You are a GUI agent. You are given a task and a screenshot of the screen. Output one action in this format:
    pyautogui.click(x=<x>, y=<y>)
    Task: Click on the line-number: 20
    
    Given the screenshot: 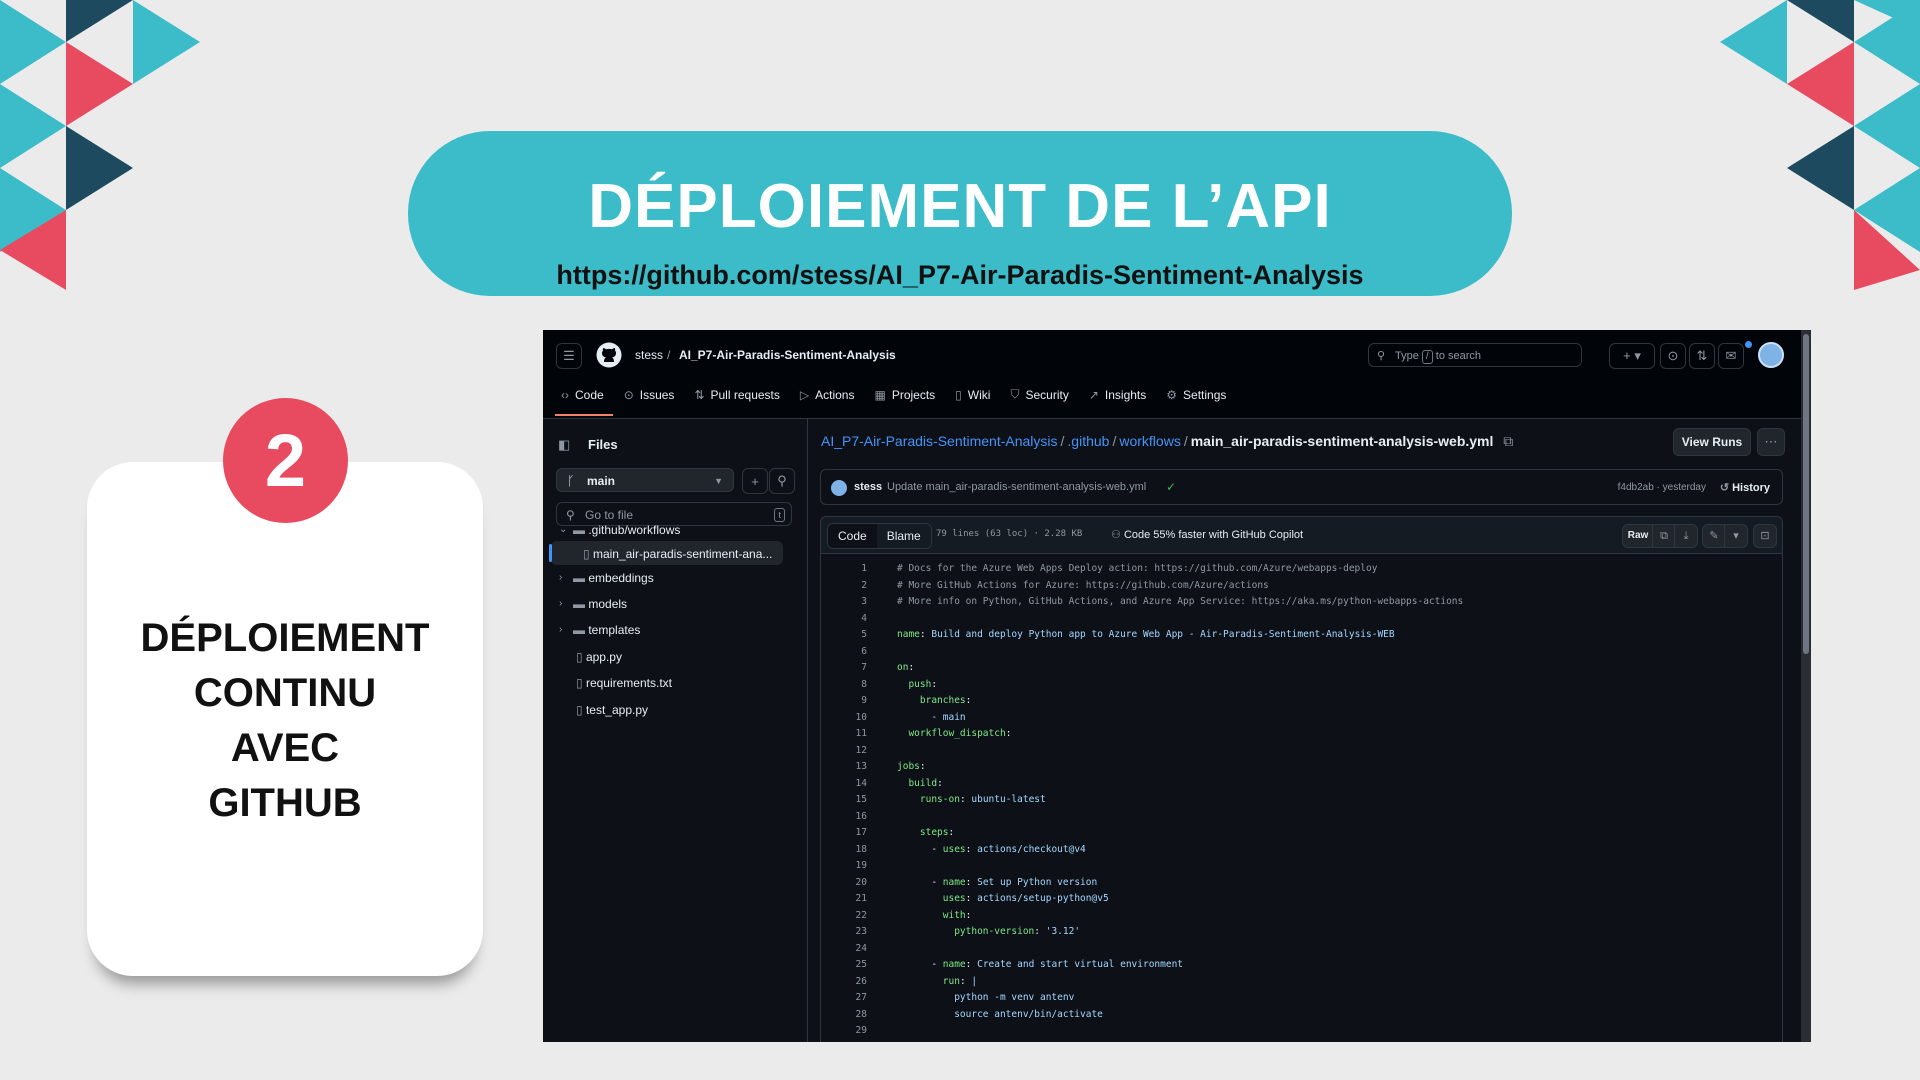 What is the action you would take?
    pyautogui.click(x=844, y=883)
    